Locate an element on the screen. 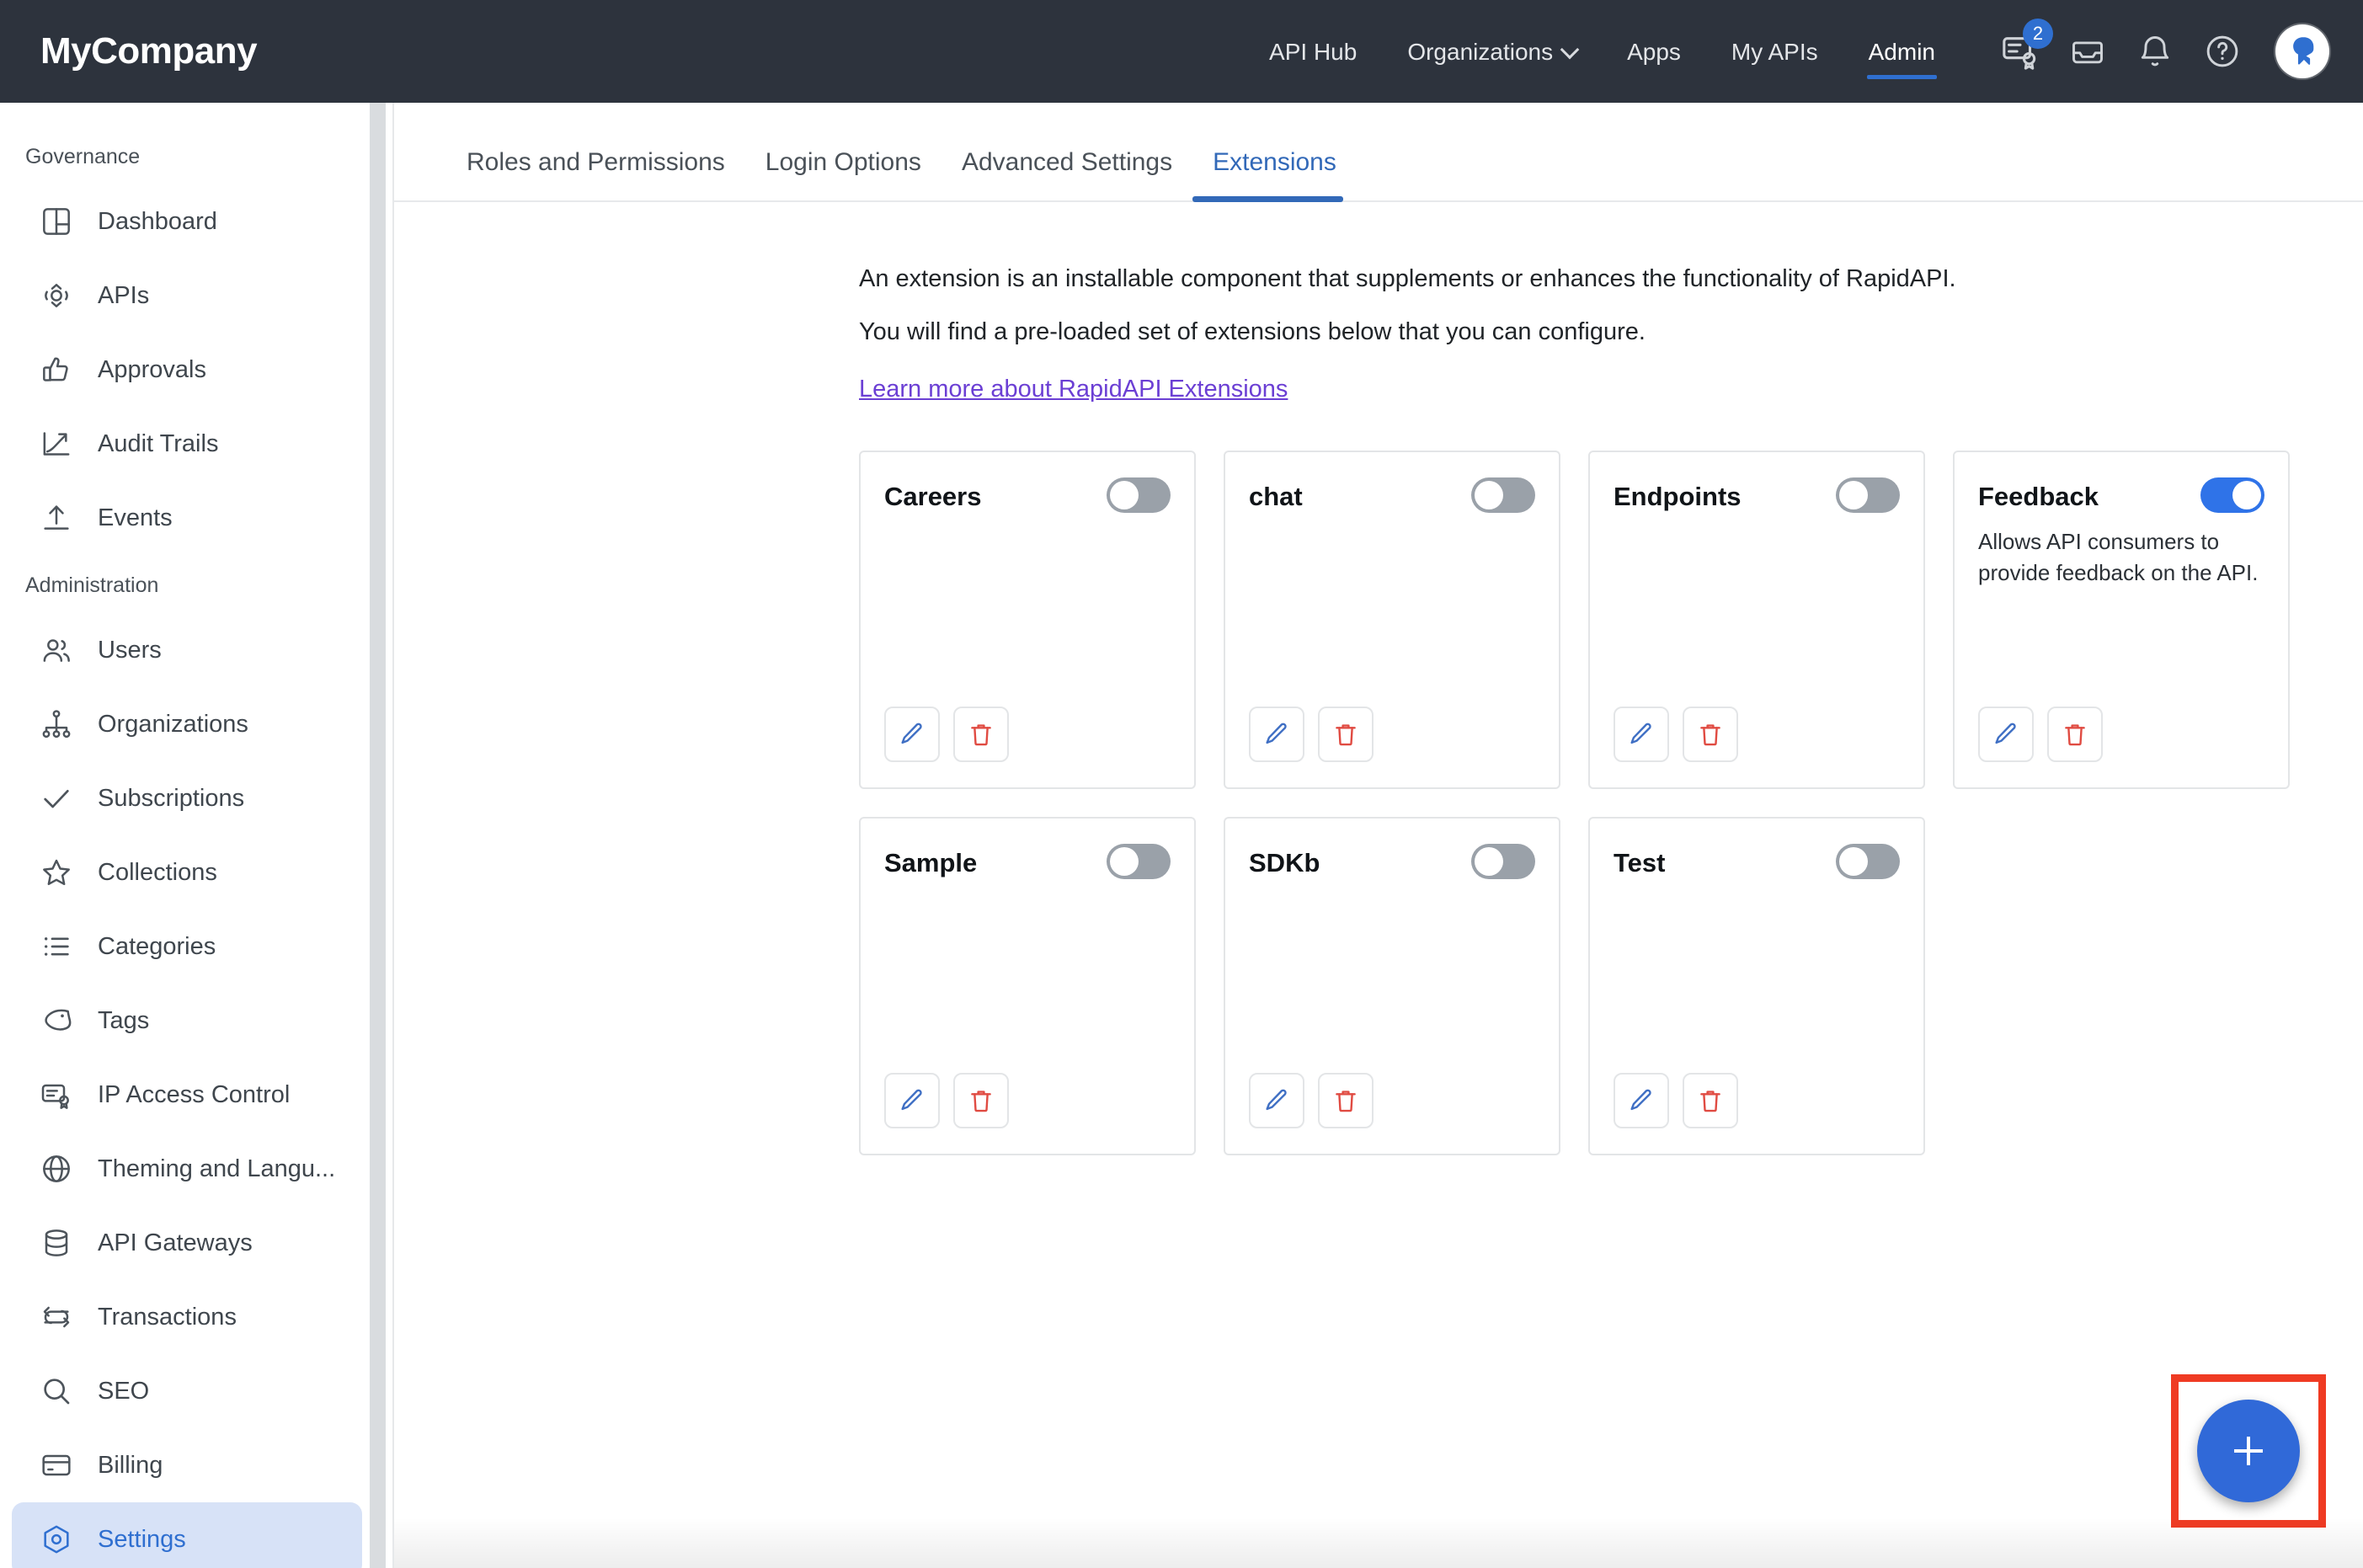  sidebar-item-organizations: Organizations is located at coordinates (187, 724).